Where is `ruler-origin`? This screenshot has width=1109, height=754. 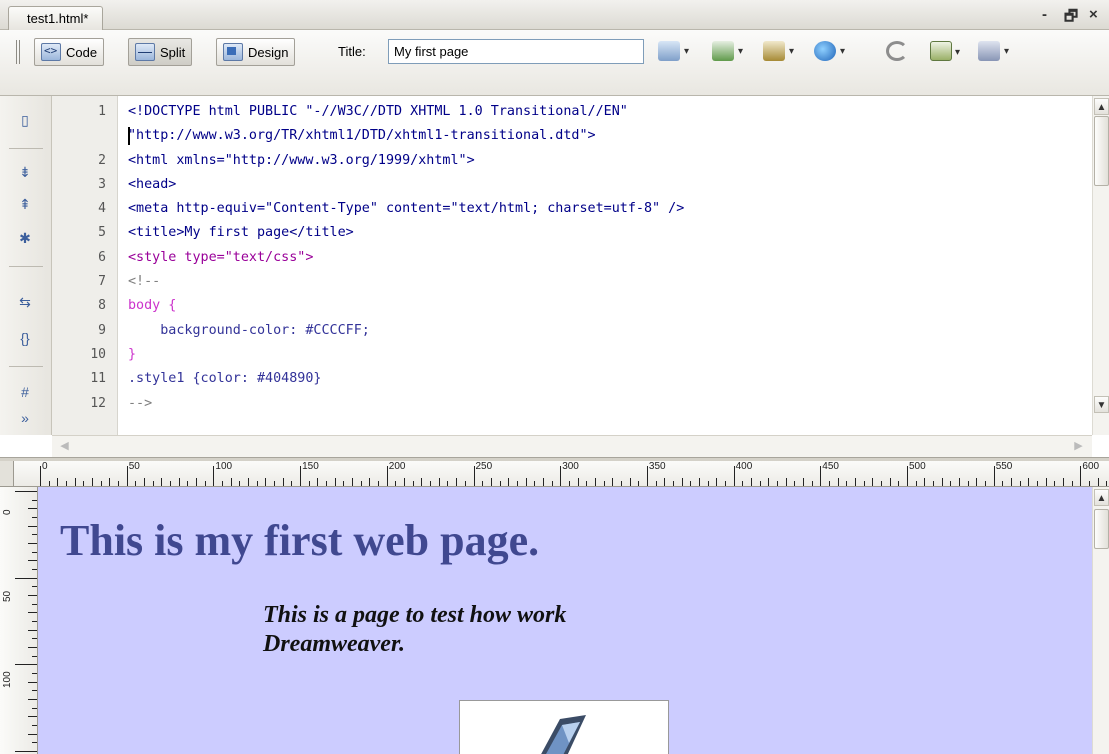 ruler-origin is located at coordinates (7, 474).